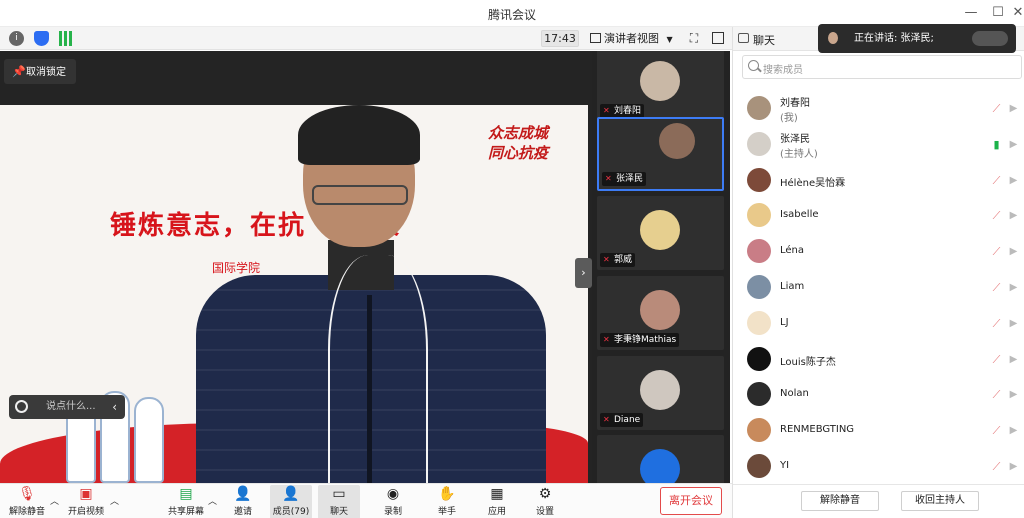 The image size is (1024, 518). Describe the element at coordinates (878, 215) in the screenshot. I see `member-row: Isabelle ⟋ ▶` at that location.